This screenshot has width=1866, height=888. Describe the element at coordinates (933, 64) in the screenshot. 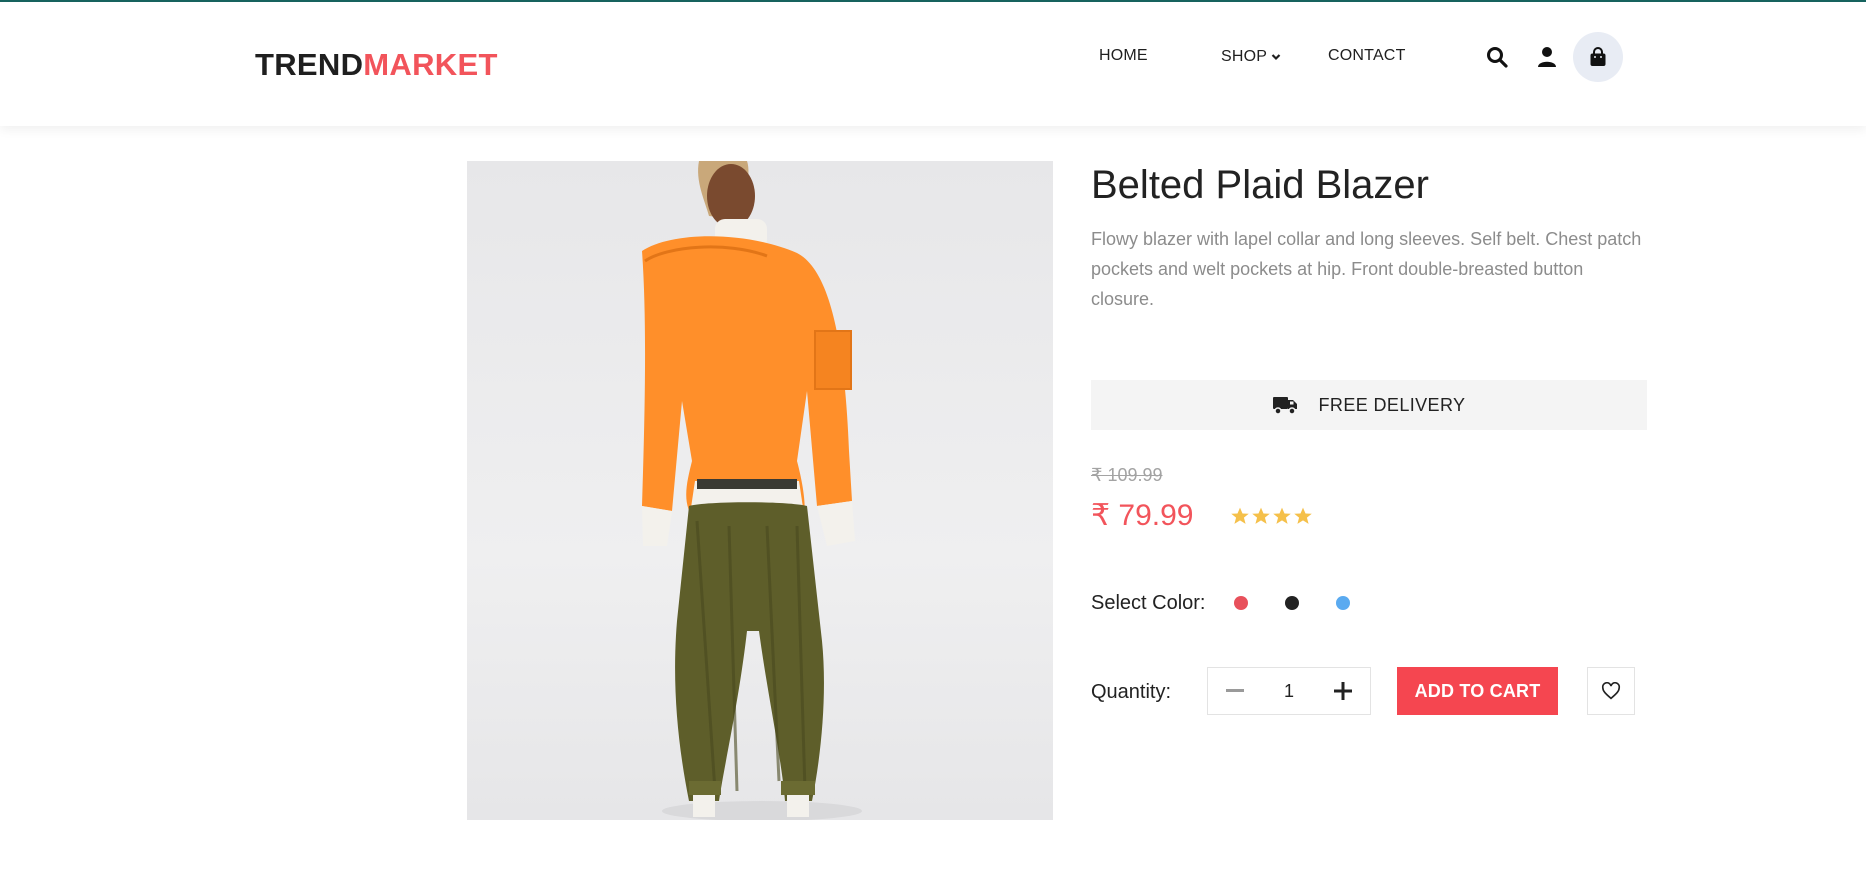

I see `site-header: TRENDMARKET HOME SHOP CONTACT` at that location.